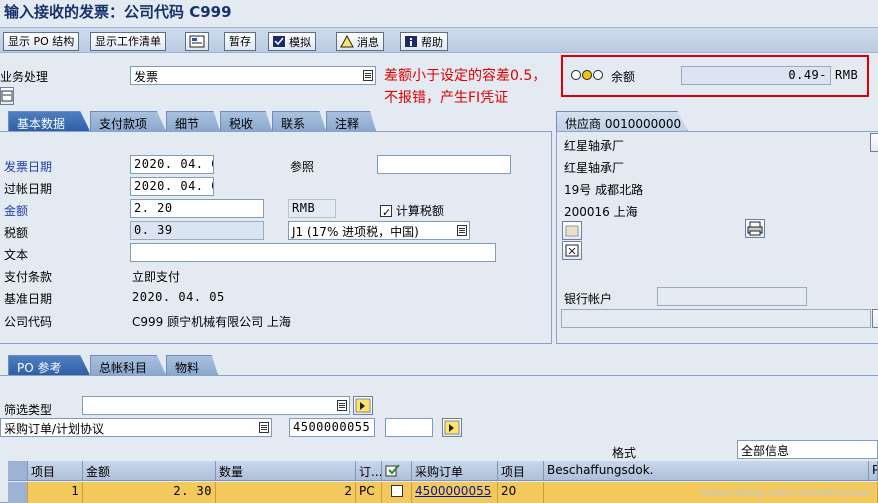 The width and height of the screenshot is (878, 503). Describe the element at coordinates (292, 41) in the screenshot. I see `simulate-button: 模拟` at that location.